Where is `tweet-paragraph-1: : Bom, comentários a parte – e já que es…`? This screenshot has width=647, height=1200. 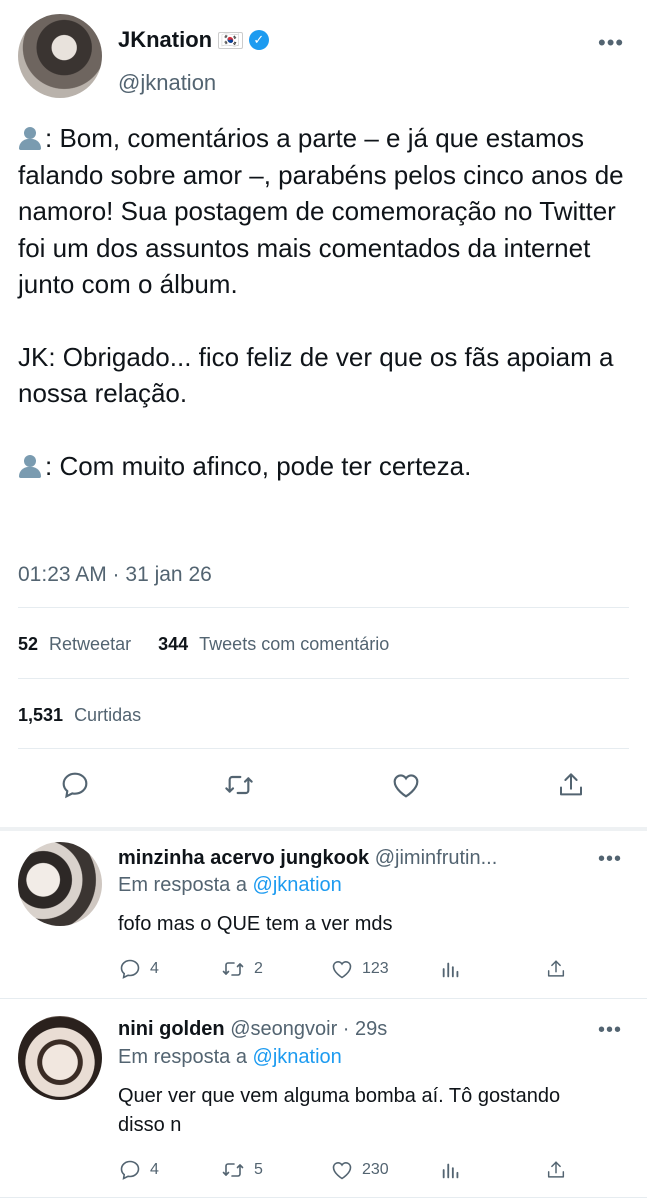 tweet-paragraph-1: : Bom, comentários a parte – e já que es… is located at coordinates (321, 211).